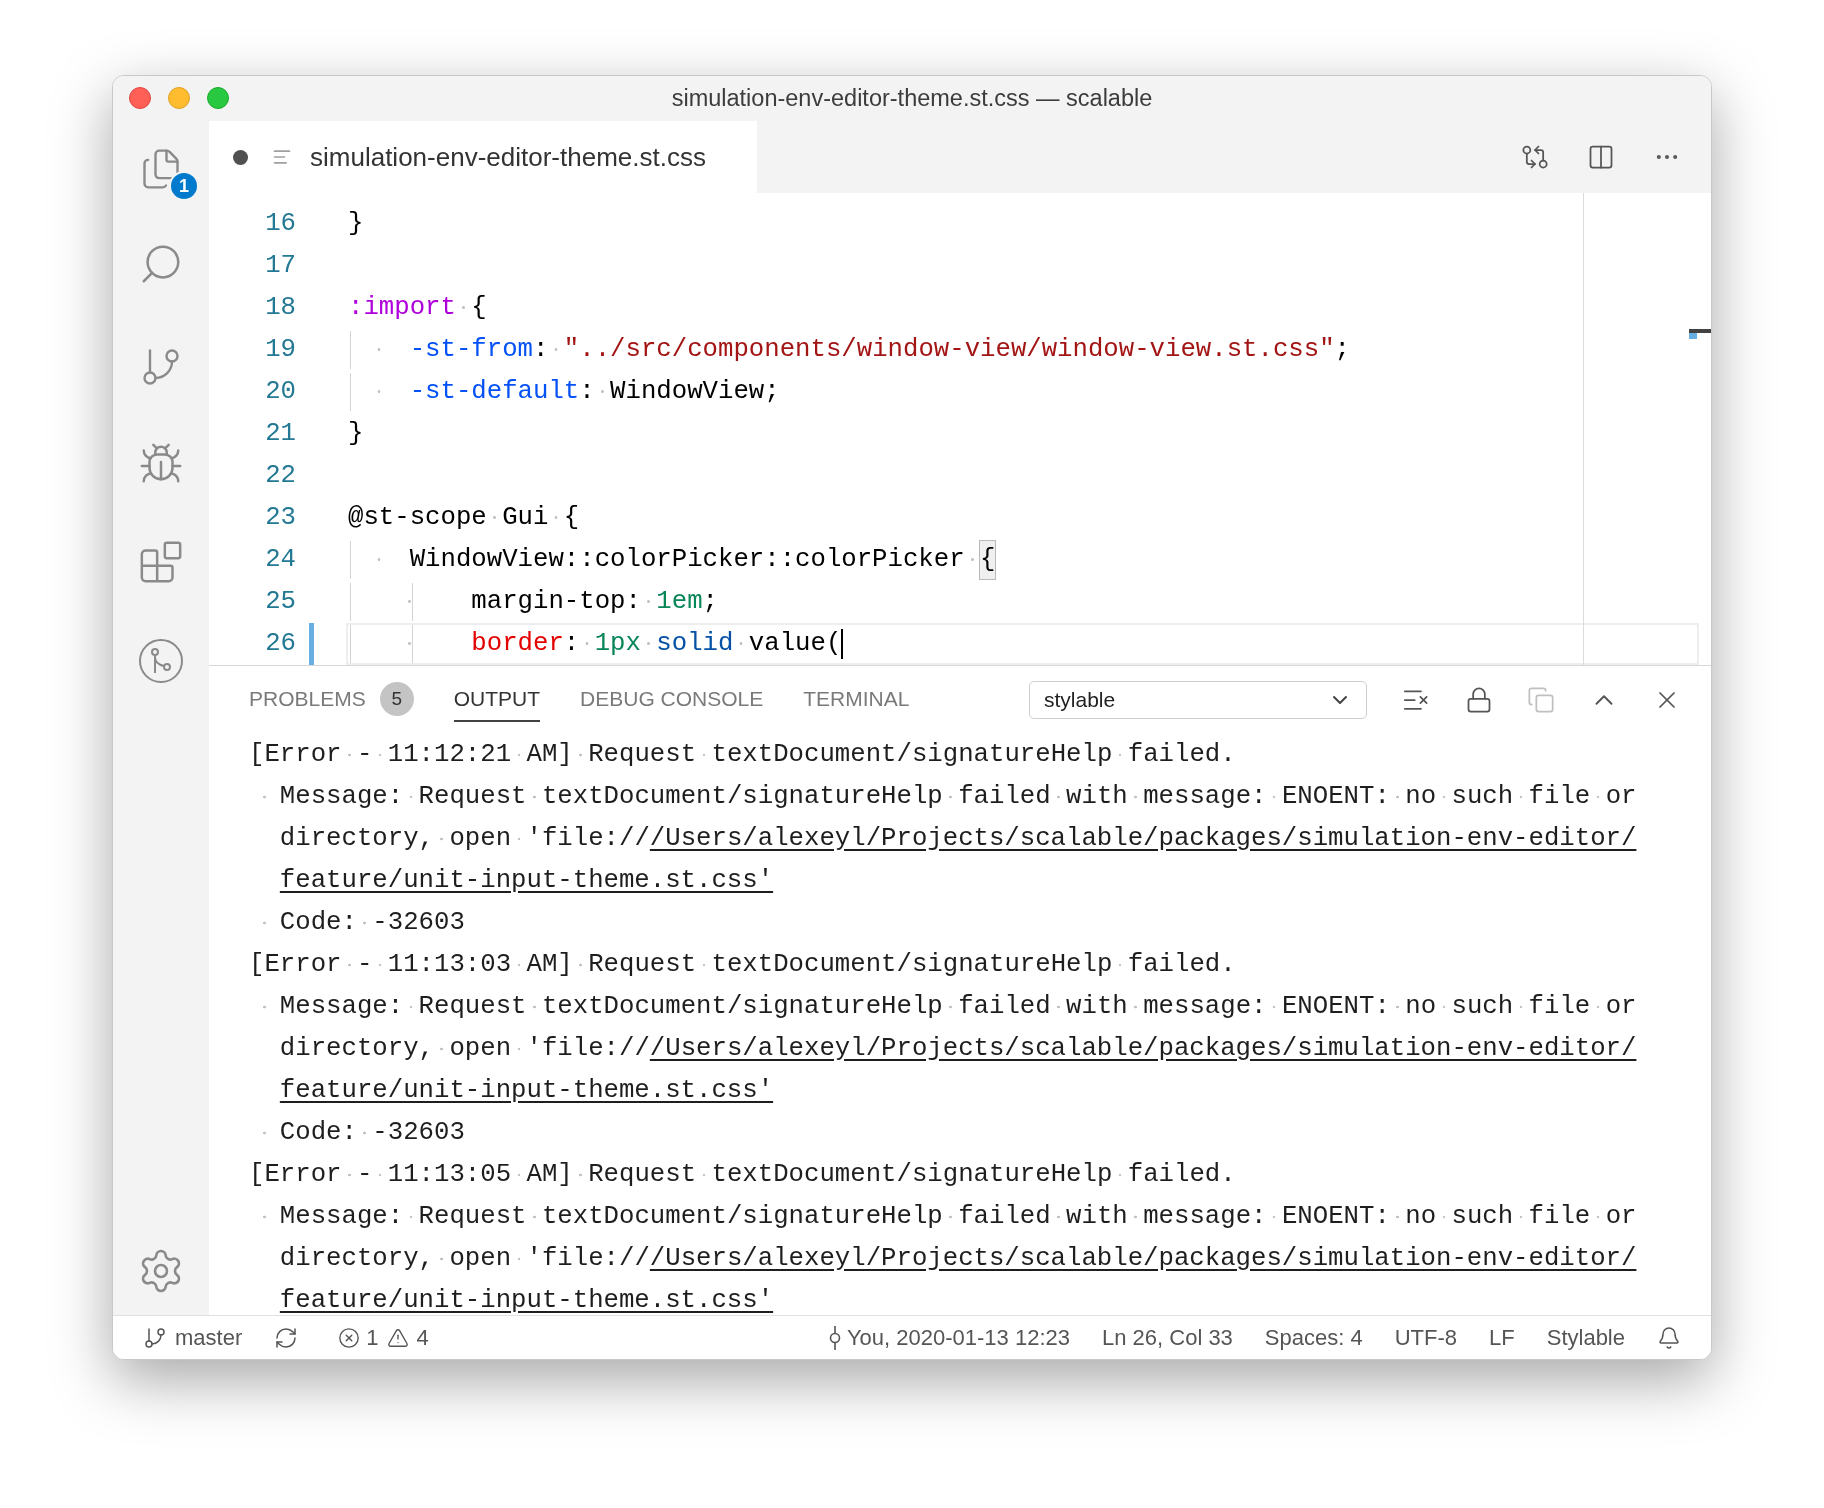 The width and height of the screenshot is (1824, 1508). I want to click on line-number: 18, so click(280, 307).